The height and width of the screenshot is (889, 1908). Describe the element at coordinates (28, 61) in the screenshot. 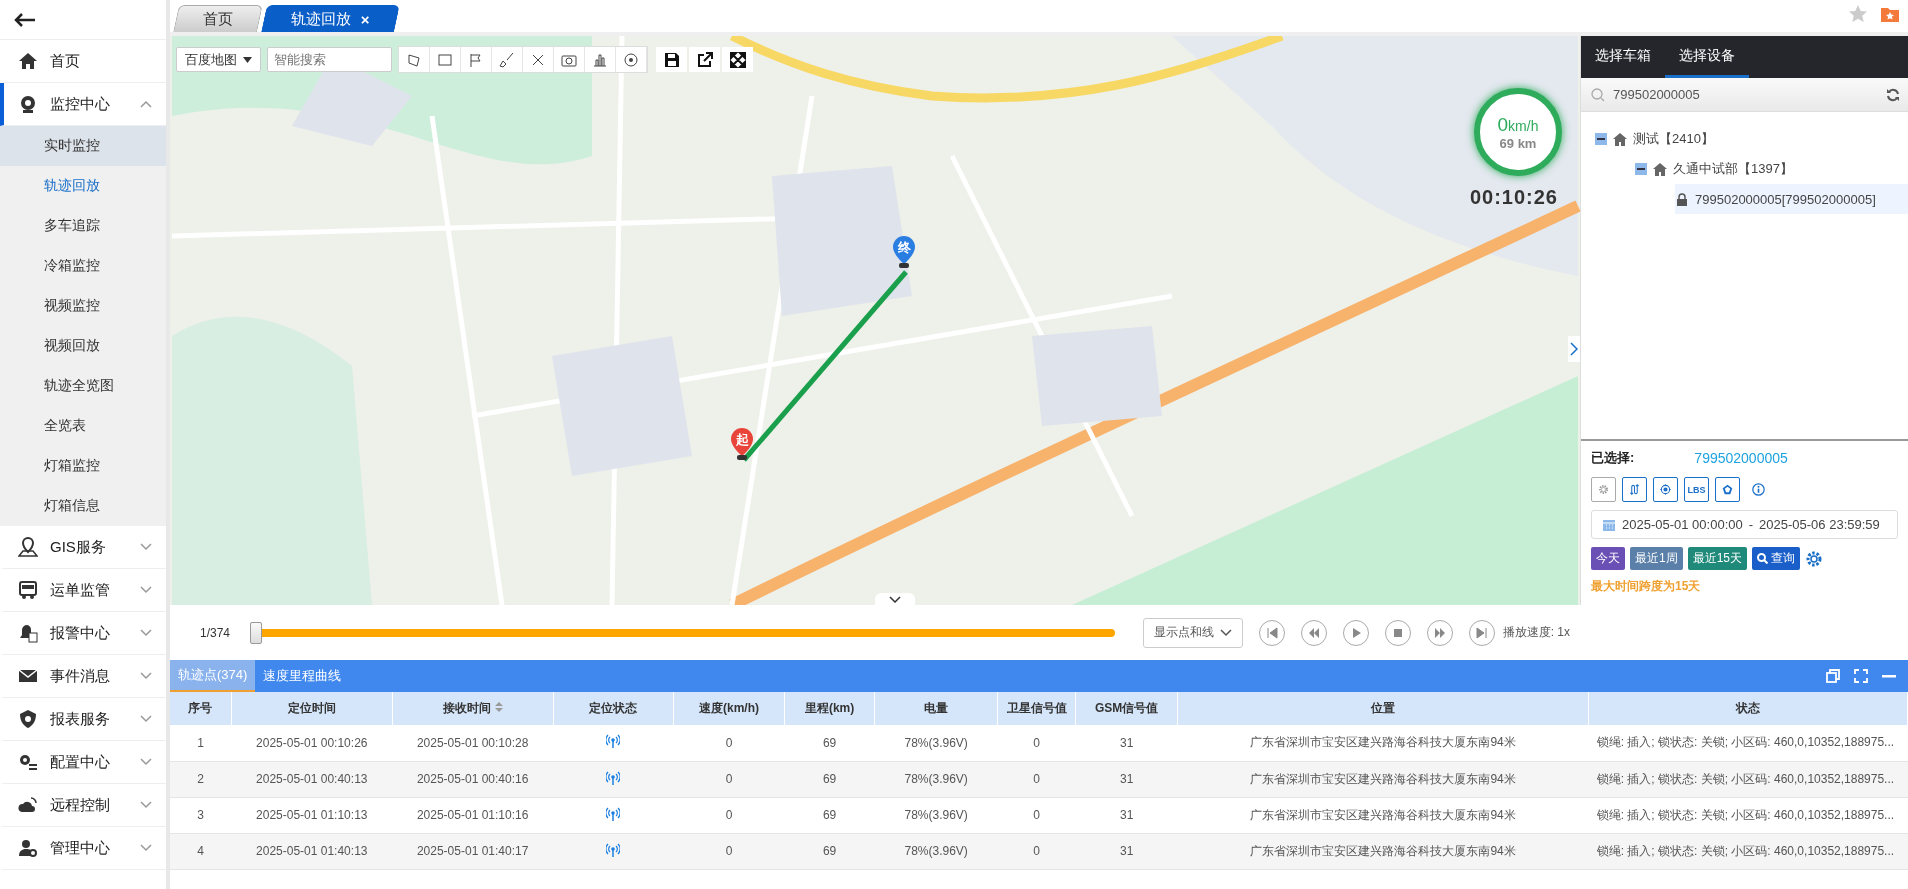

I see `home-icon` at that location.